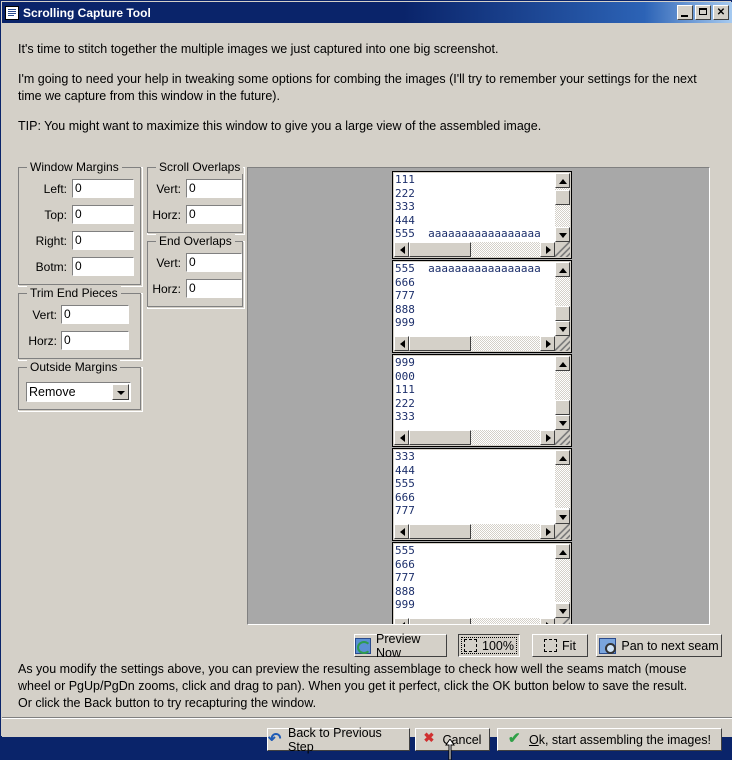  Describe the element at coordinates (95, 314) in the screenshot. I see `input-trim-vert: 0` at that location.